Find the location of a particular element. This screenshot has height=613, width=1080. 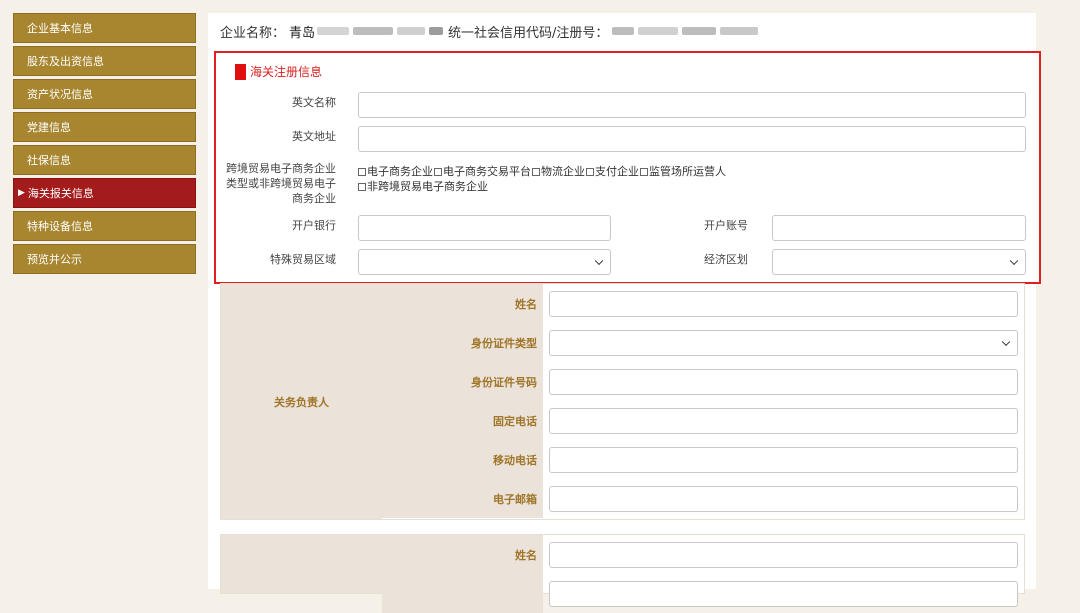

checkbox-label: 物流企业 is located at coordinates (563, 171).